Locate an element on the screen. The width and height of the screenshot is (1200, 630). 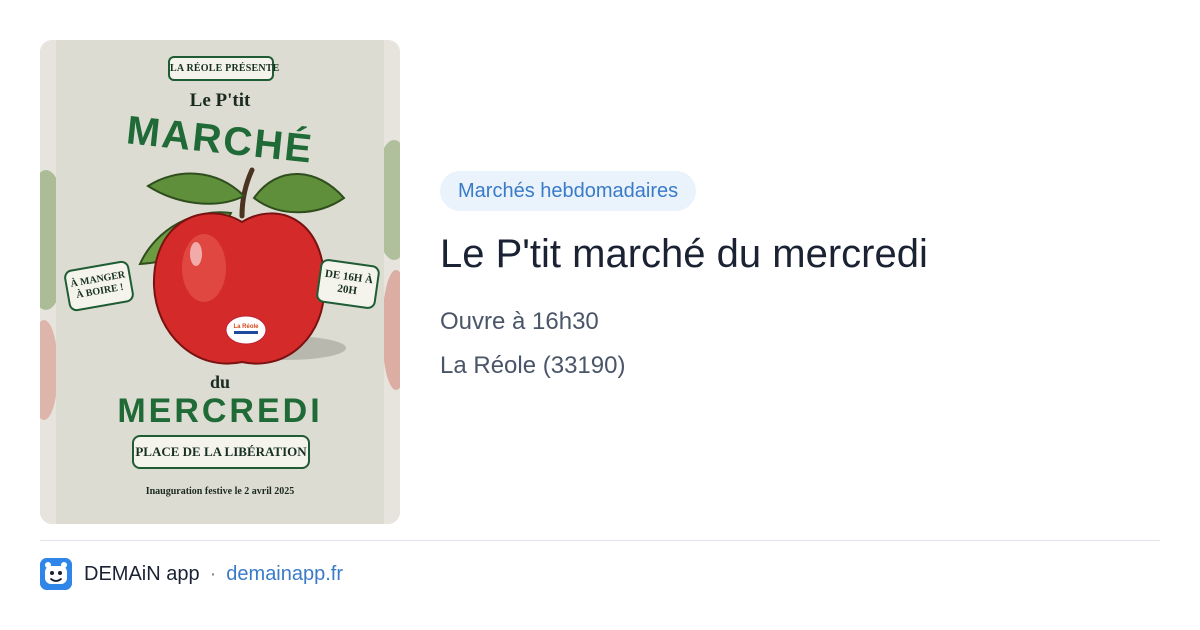
poster-du-text: du is located at coordinates (220, 382).